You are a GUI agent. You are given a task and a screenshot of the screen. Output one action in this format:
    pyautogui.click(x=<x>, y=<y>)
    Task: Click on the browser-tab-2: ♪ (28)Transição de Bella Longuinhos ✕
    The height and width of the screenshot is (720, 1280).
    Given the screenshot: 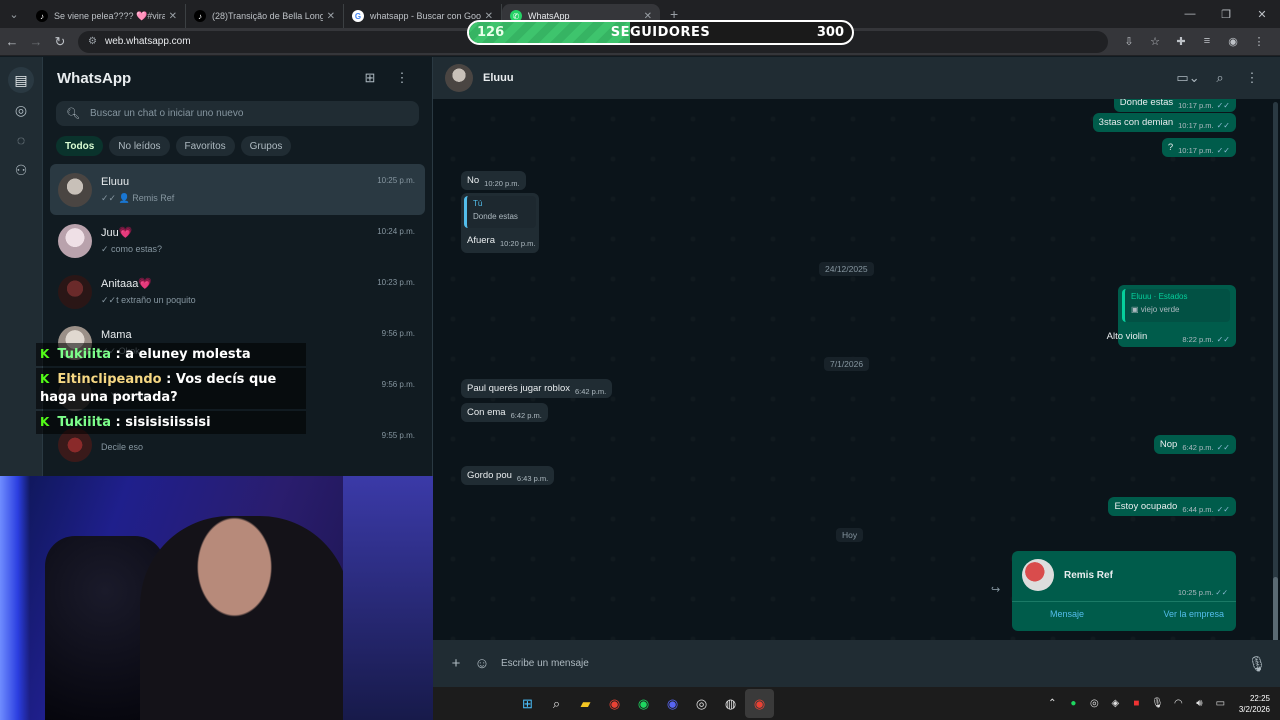 What is the action you would take?
    pyautogui.click(x=265, y=16)
    